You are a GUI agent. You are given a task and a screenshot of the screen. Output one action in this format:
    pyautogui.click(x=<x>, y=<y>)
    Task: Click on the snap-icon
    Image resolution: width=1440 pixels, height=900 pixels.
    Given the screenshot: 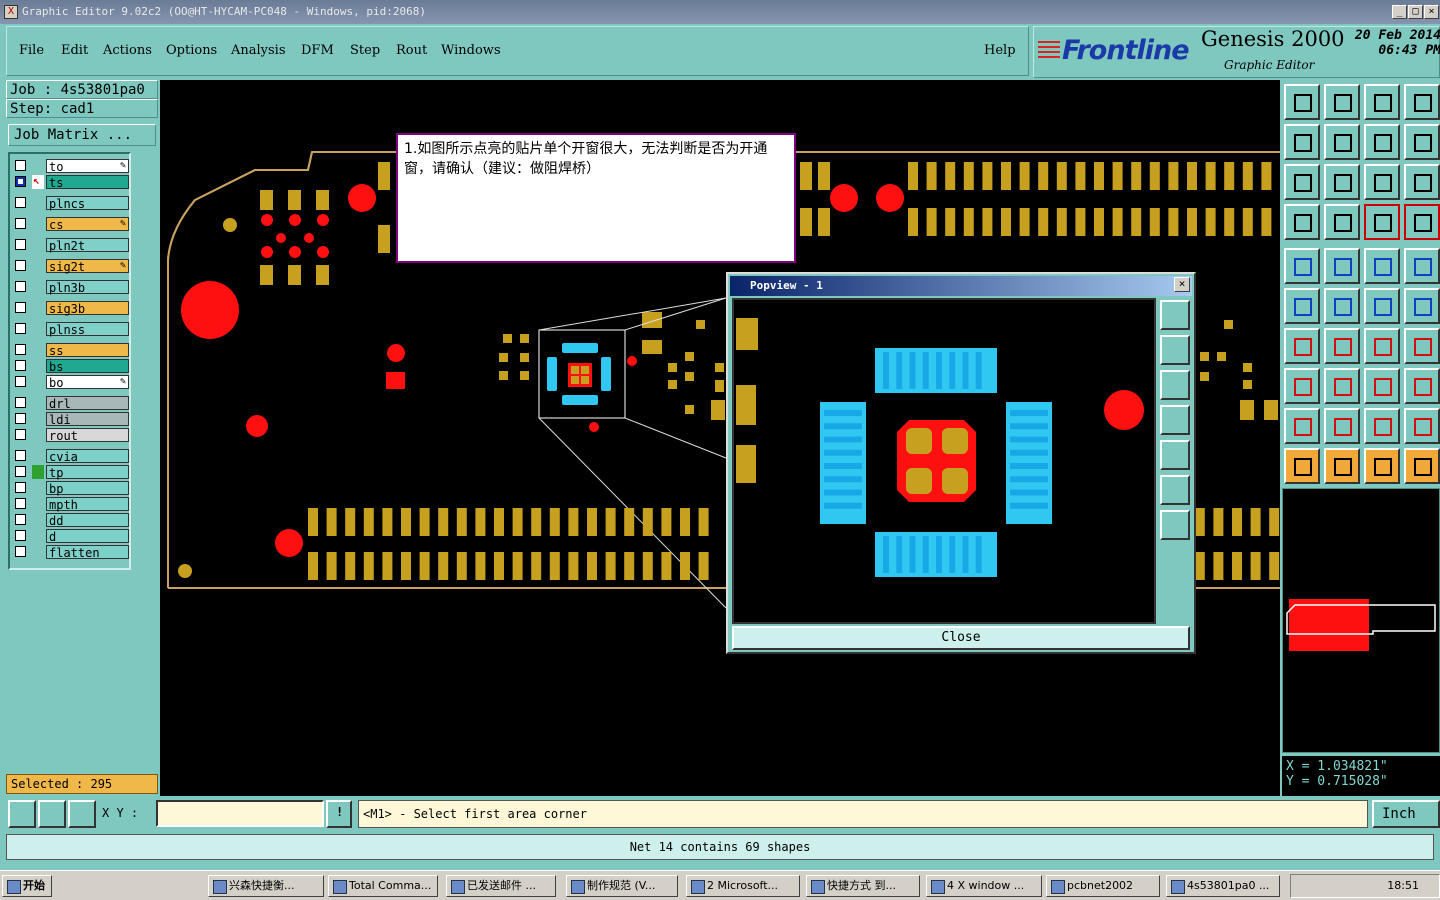 What is the action you would take?
    pyautogui.click(x=22, y=814)
    